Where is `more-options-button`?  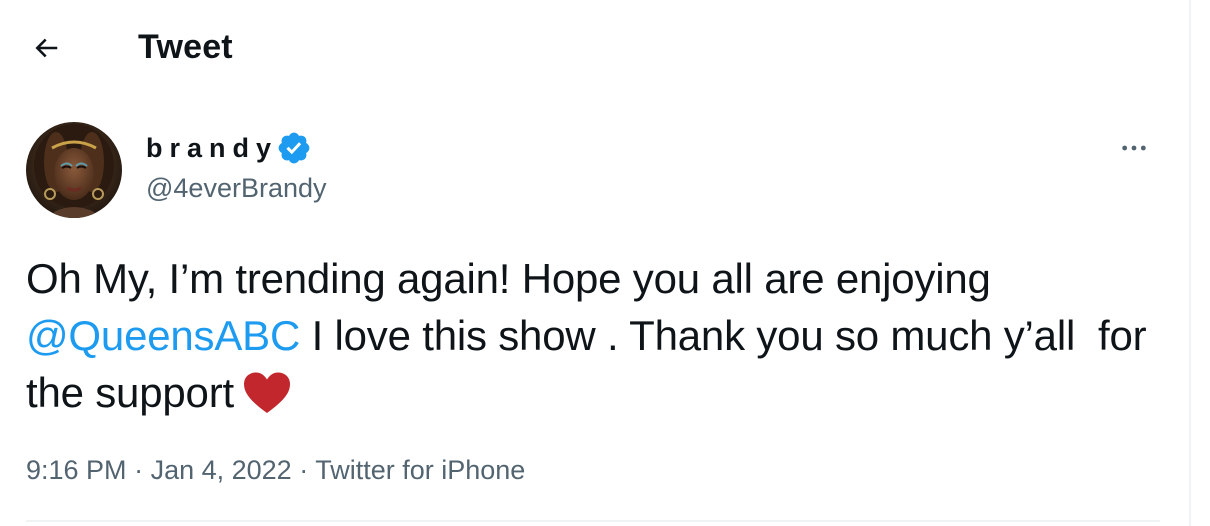 more-options-button is located at coordinates (1134, 148).